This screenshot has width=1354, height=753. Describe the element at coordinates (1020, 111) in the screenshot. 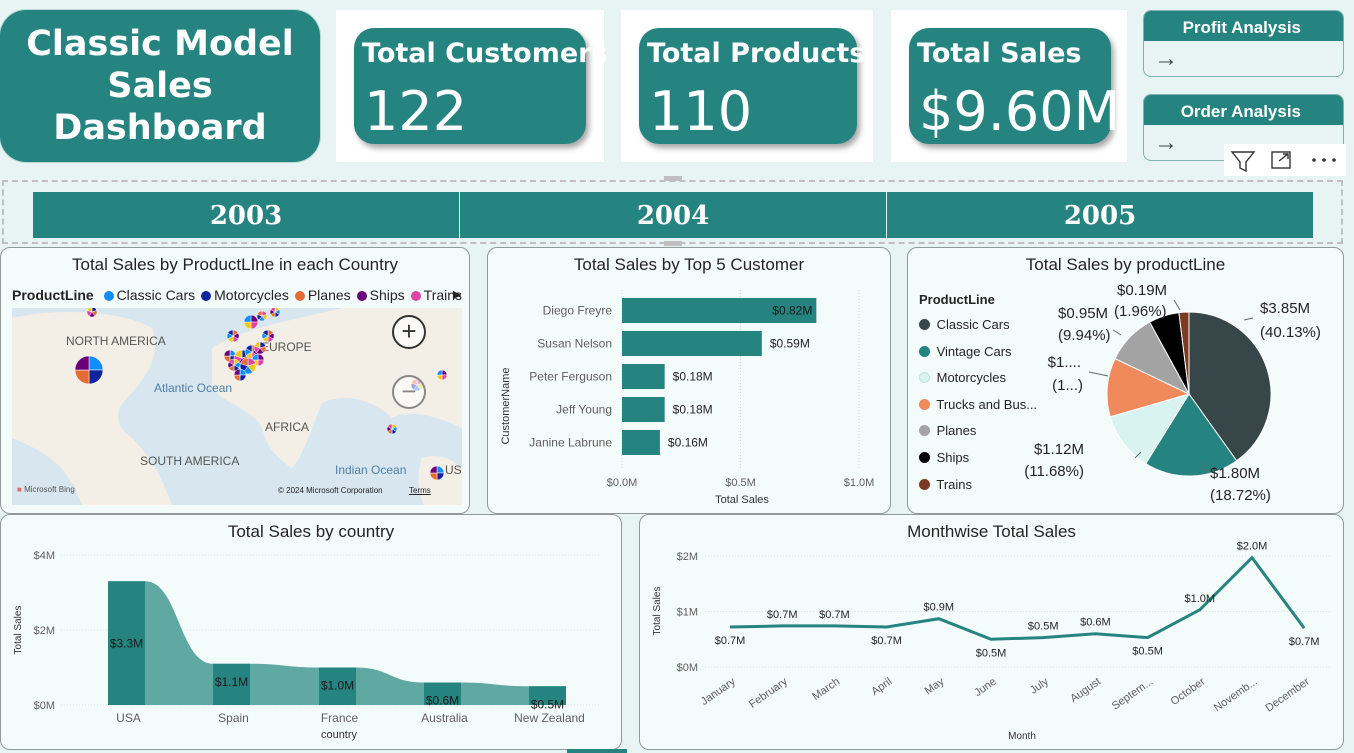

I see `kpi-value: $9.60M` at that location.